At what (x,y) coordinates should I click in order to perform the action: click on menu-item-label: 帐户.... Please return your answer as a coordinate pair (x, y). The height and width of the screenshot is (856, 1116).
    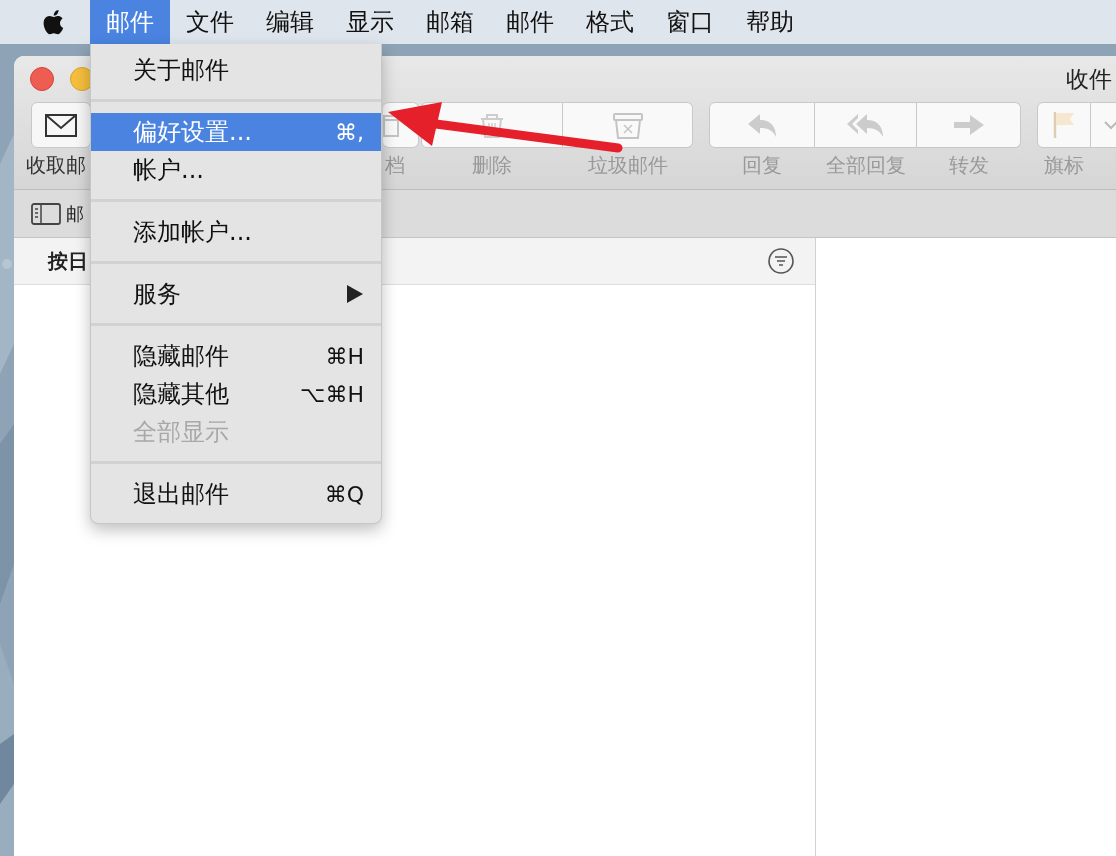
    Looking at the image, I should click on (168, 170).